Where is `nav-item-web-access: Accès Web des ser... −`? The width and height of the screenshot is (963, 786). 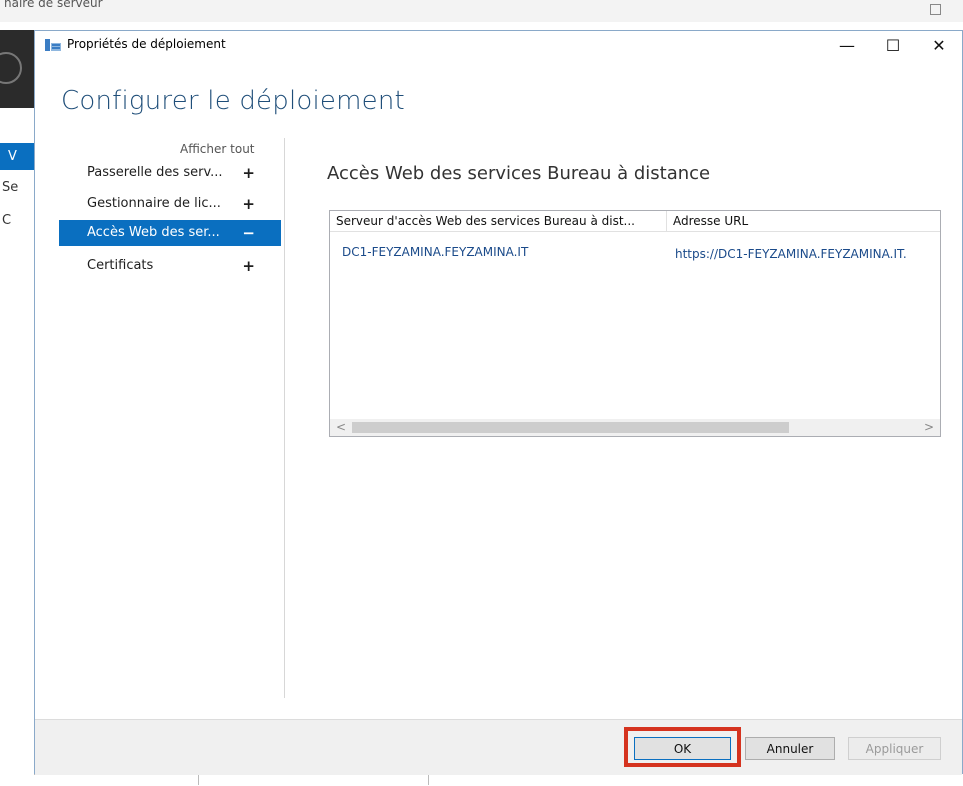
nav-item-web-access: Accès Web des ser... − is located at coordinates (170, 233).